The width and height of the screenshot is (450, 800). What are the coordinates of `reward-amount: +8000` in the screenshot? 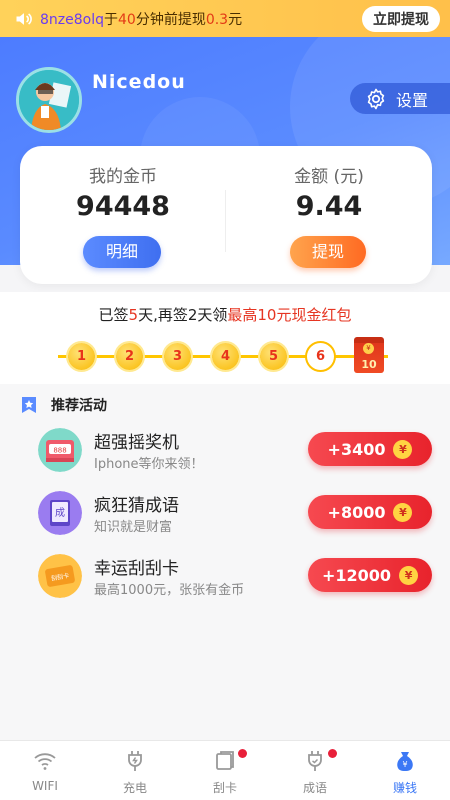 It's located at (356, 512).